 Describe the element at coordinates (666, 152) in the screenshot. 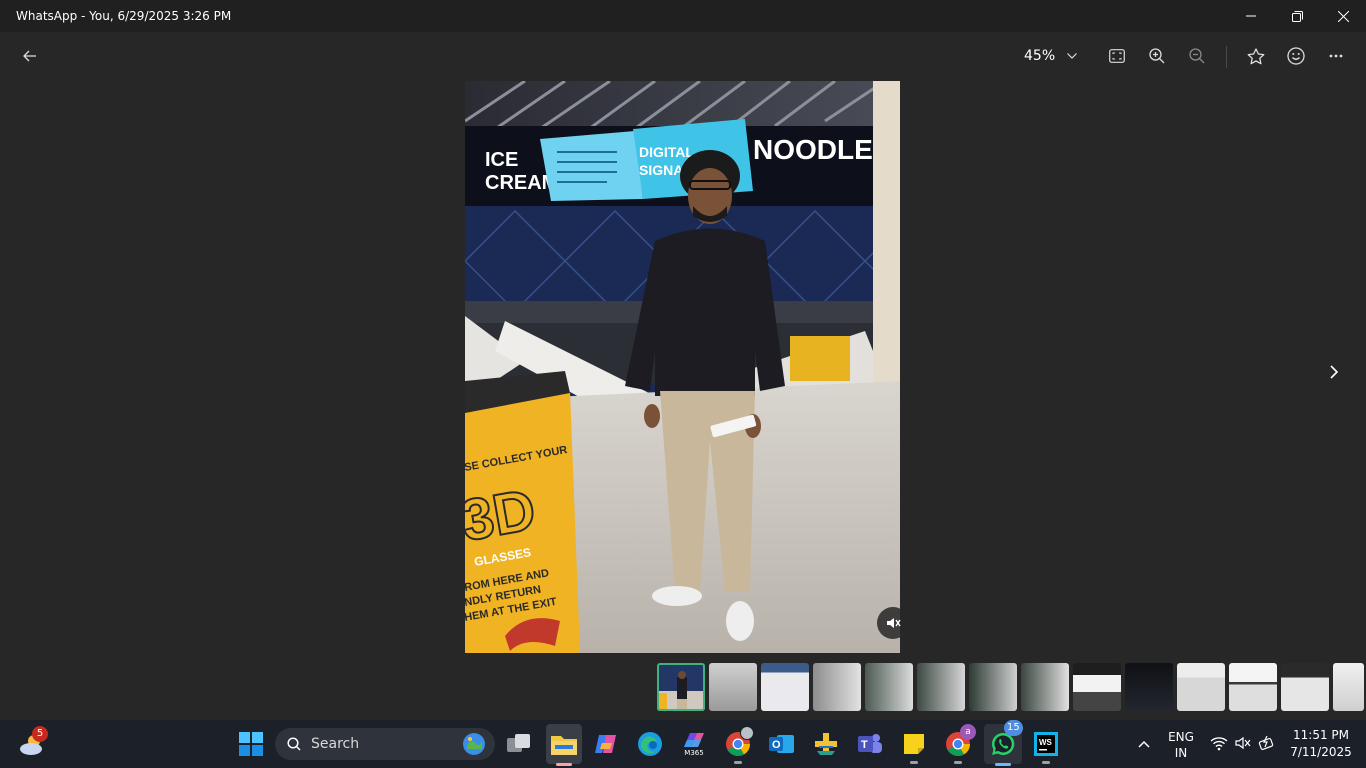

I see `svg-text: DIGITAL` at that location.